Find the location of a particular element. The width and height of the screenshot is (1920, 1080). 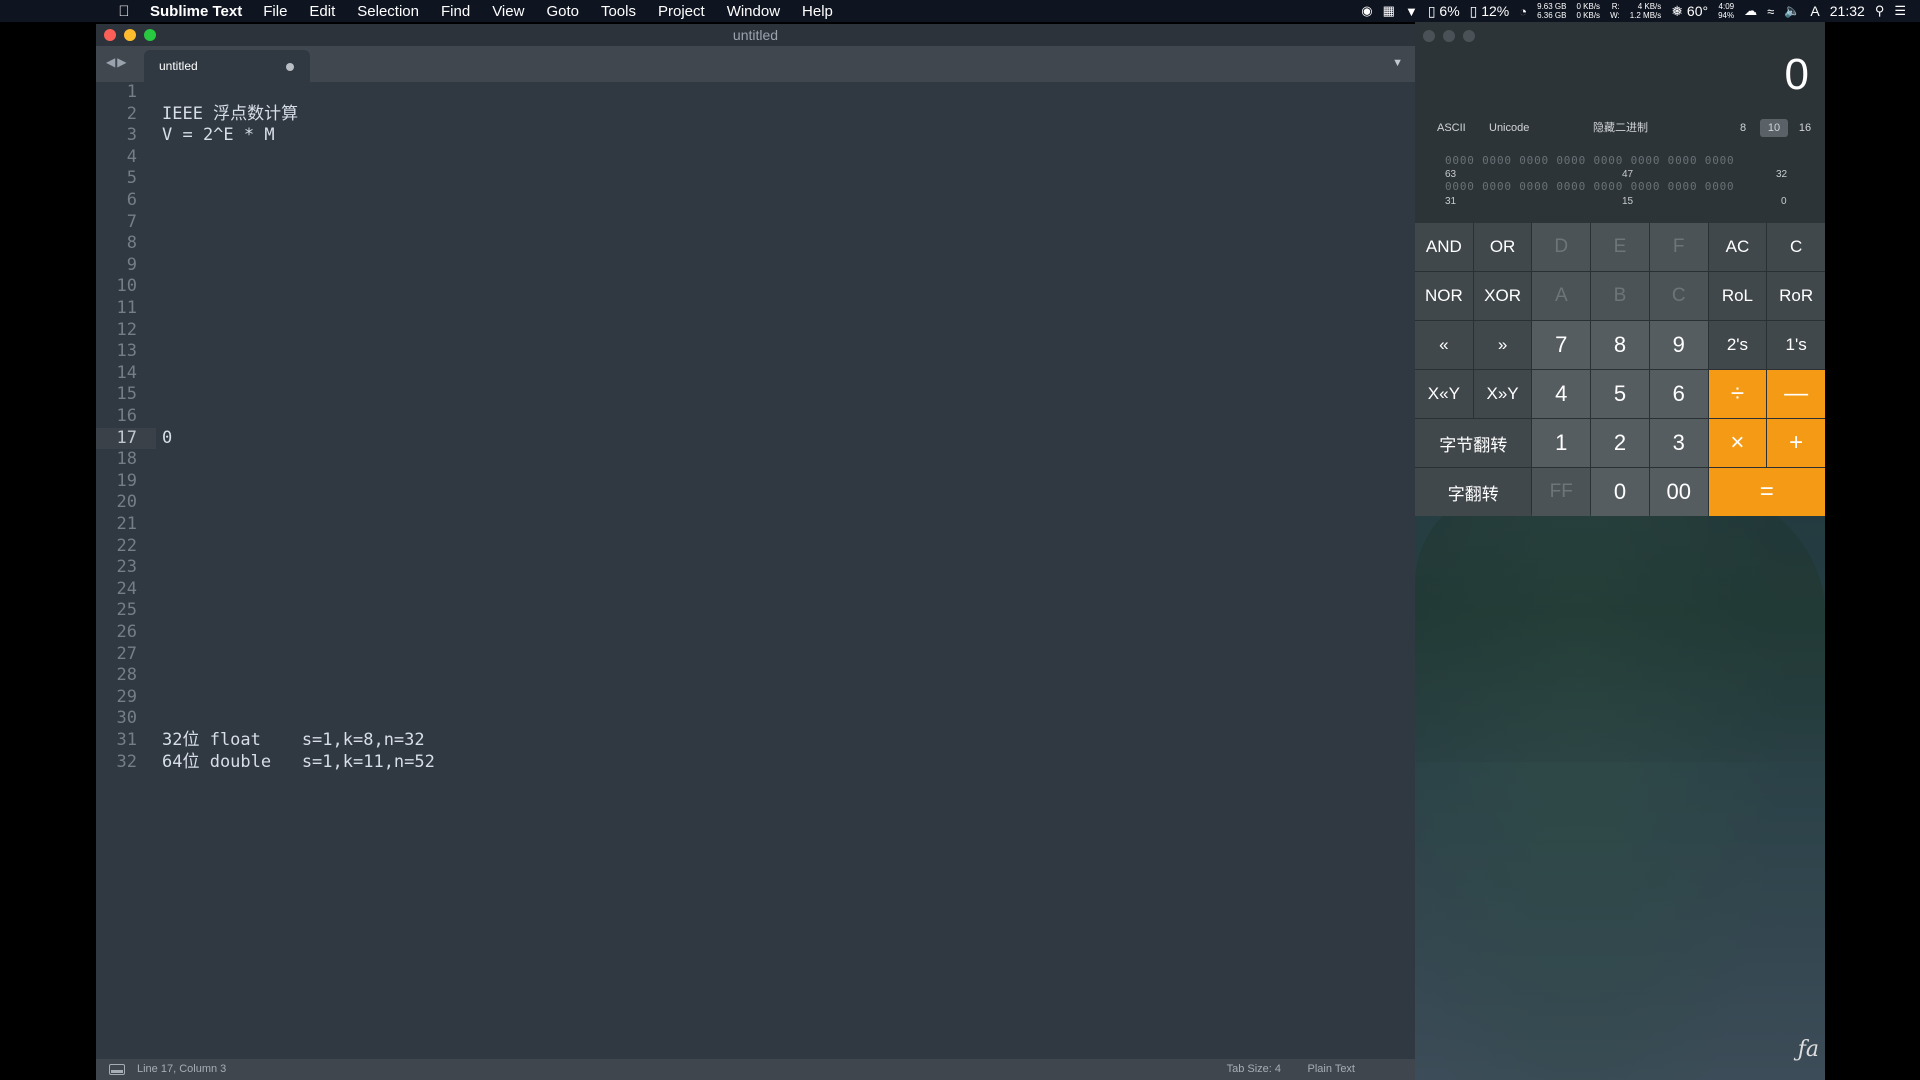

menu-tools: Tools is located at coordinates (618, 11).